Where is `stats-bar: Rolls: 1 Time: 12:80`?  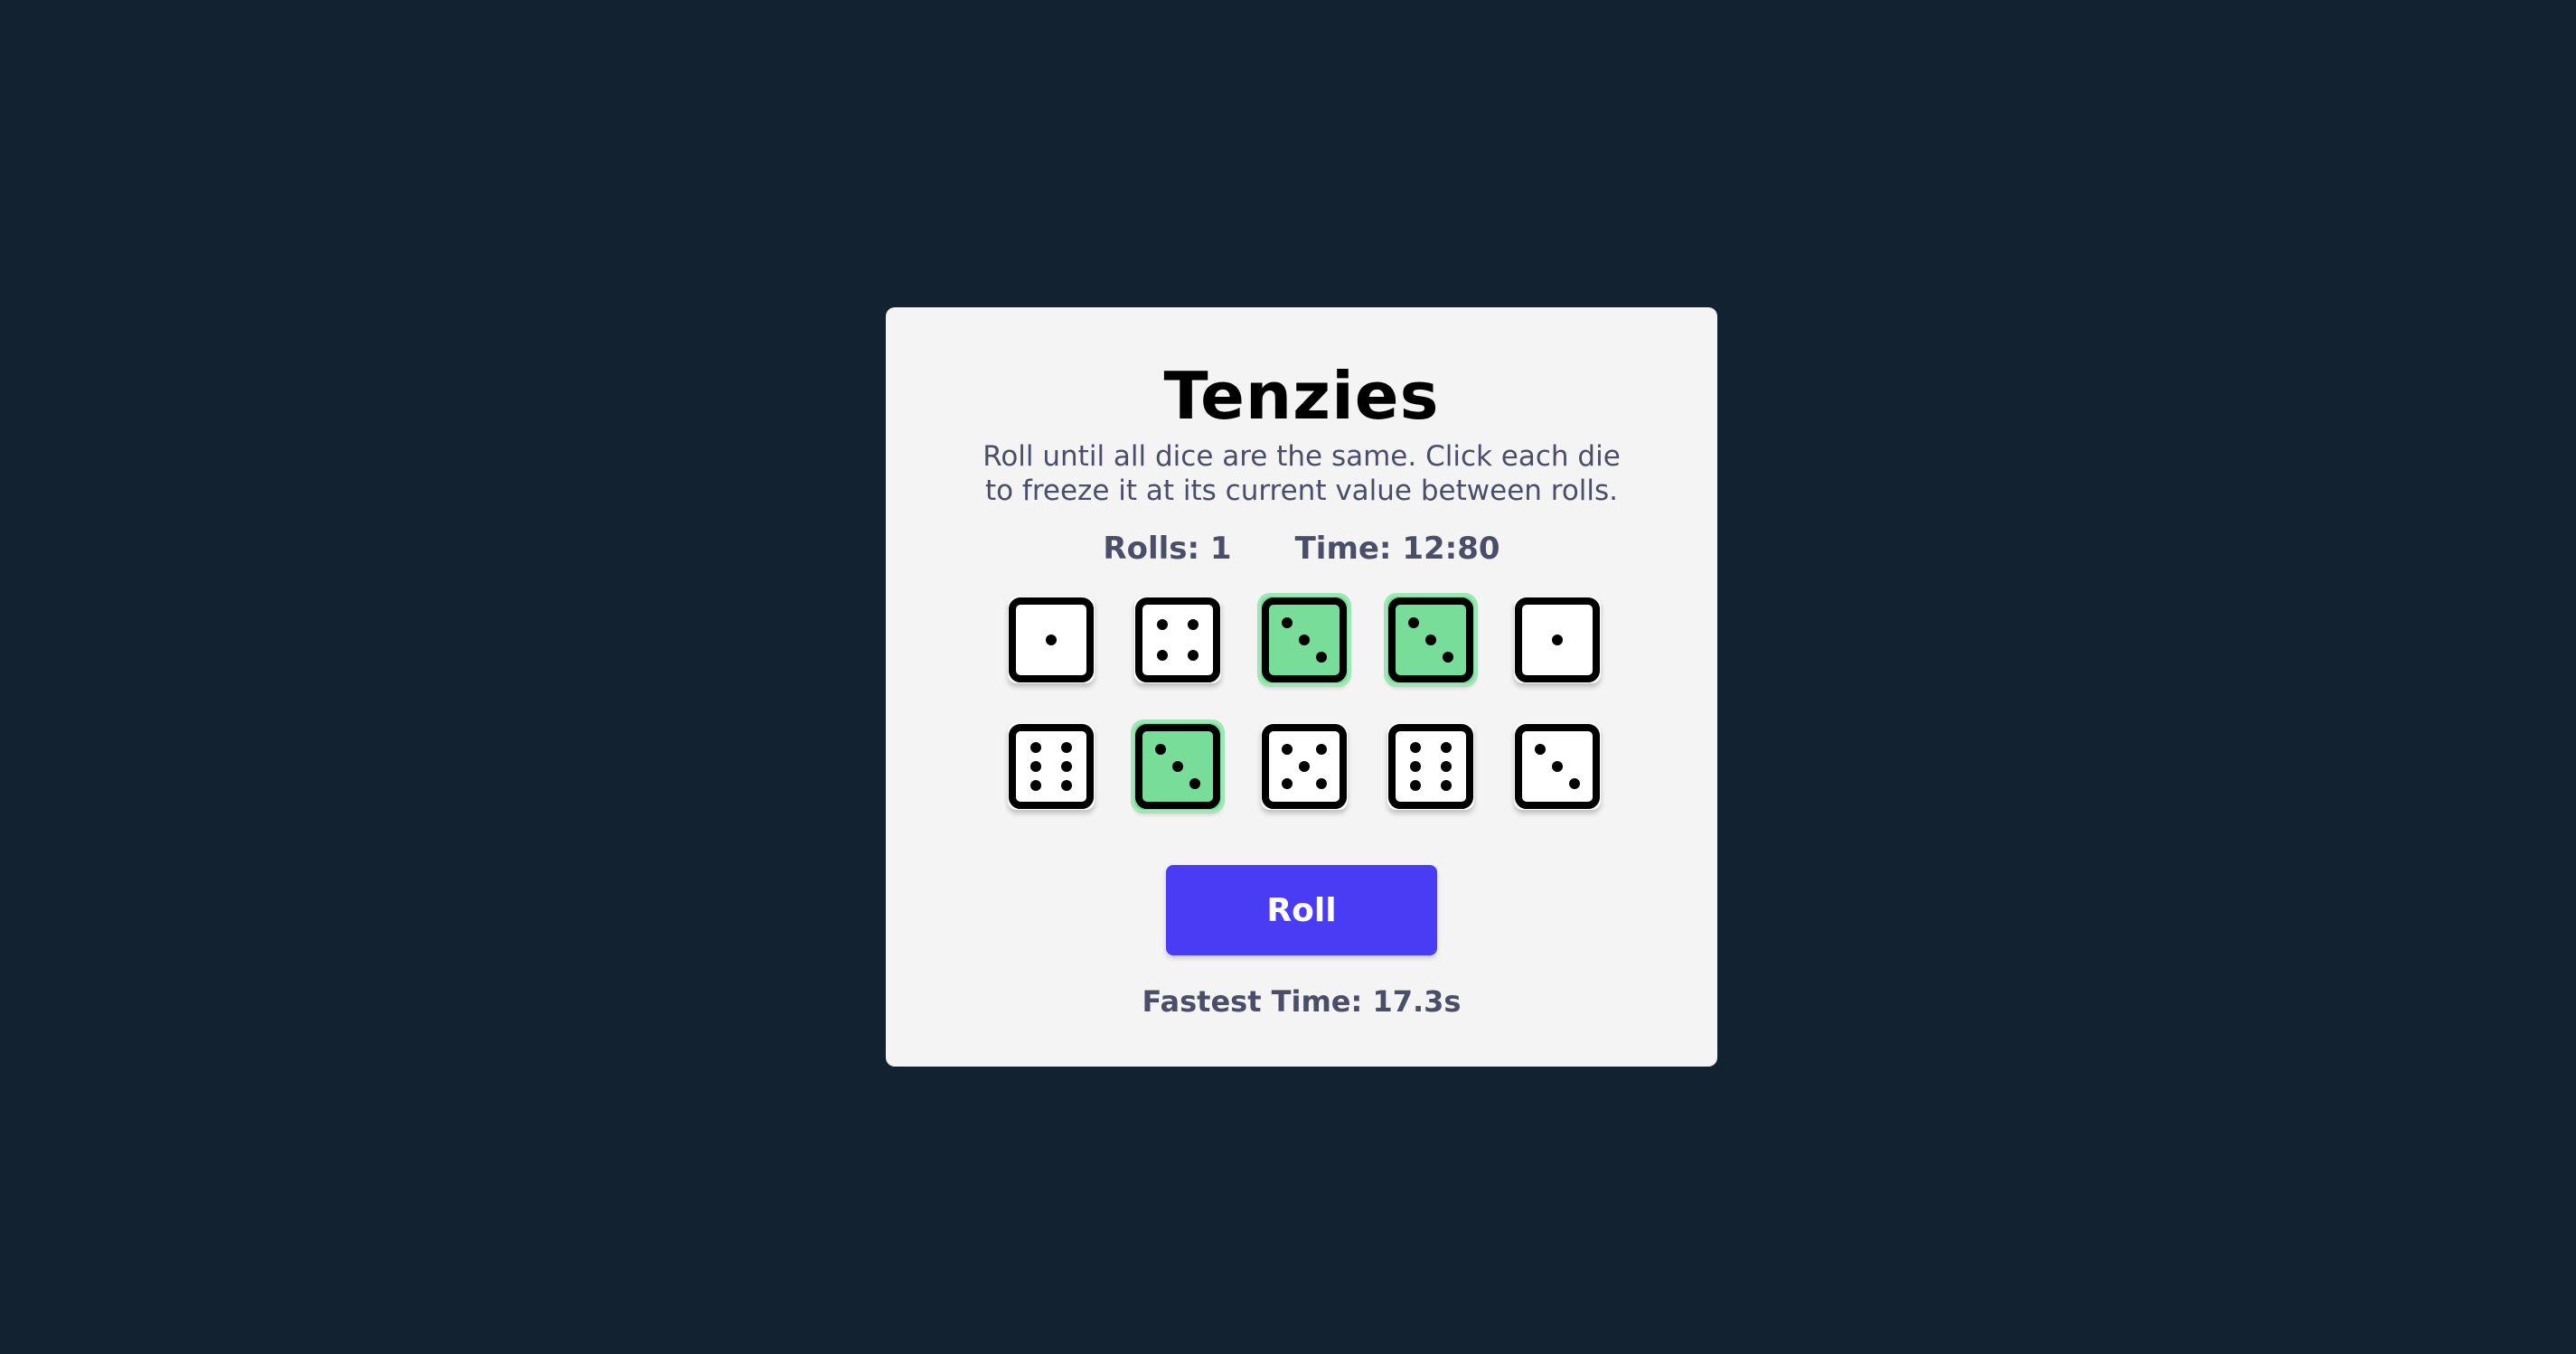
stats-bar: Rolls: 1 Time: 12:80 is located at coordinates (1302, 548).